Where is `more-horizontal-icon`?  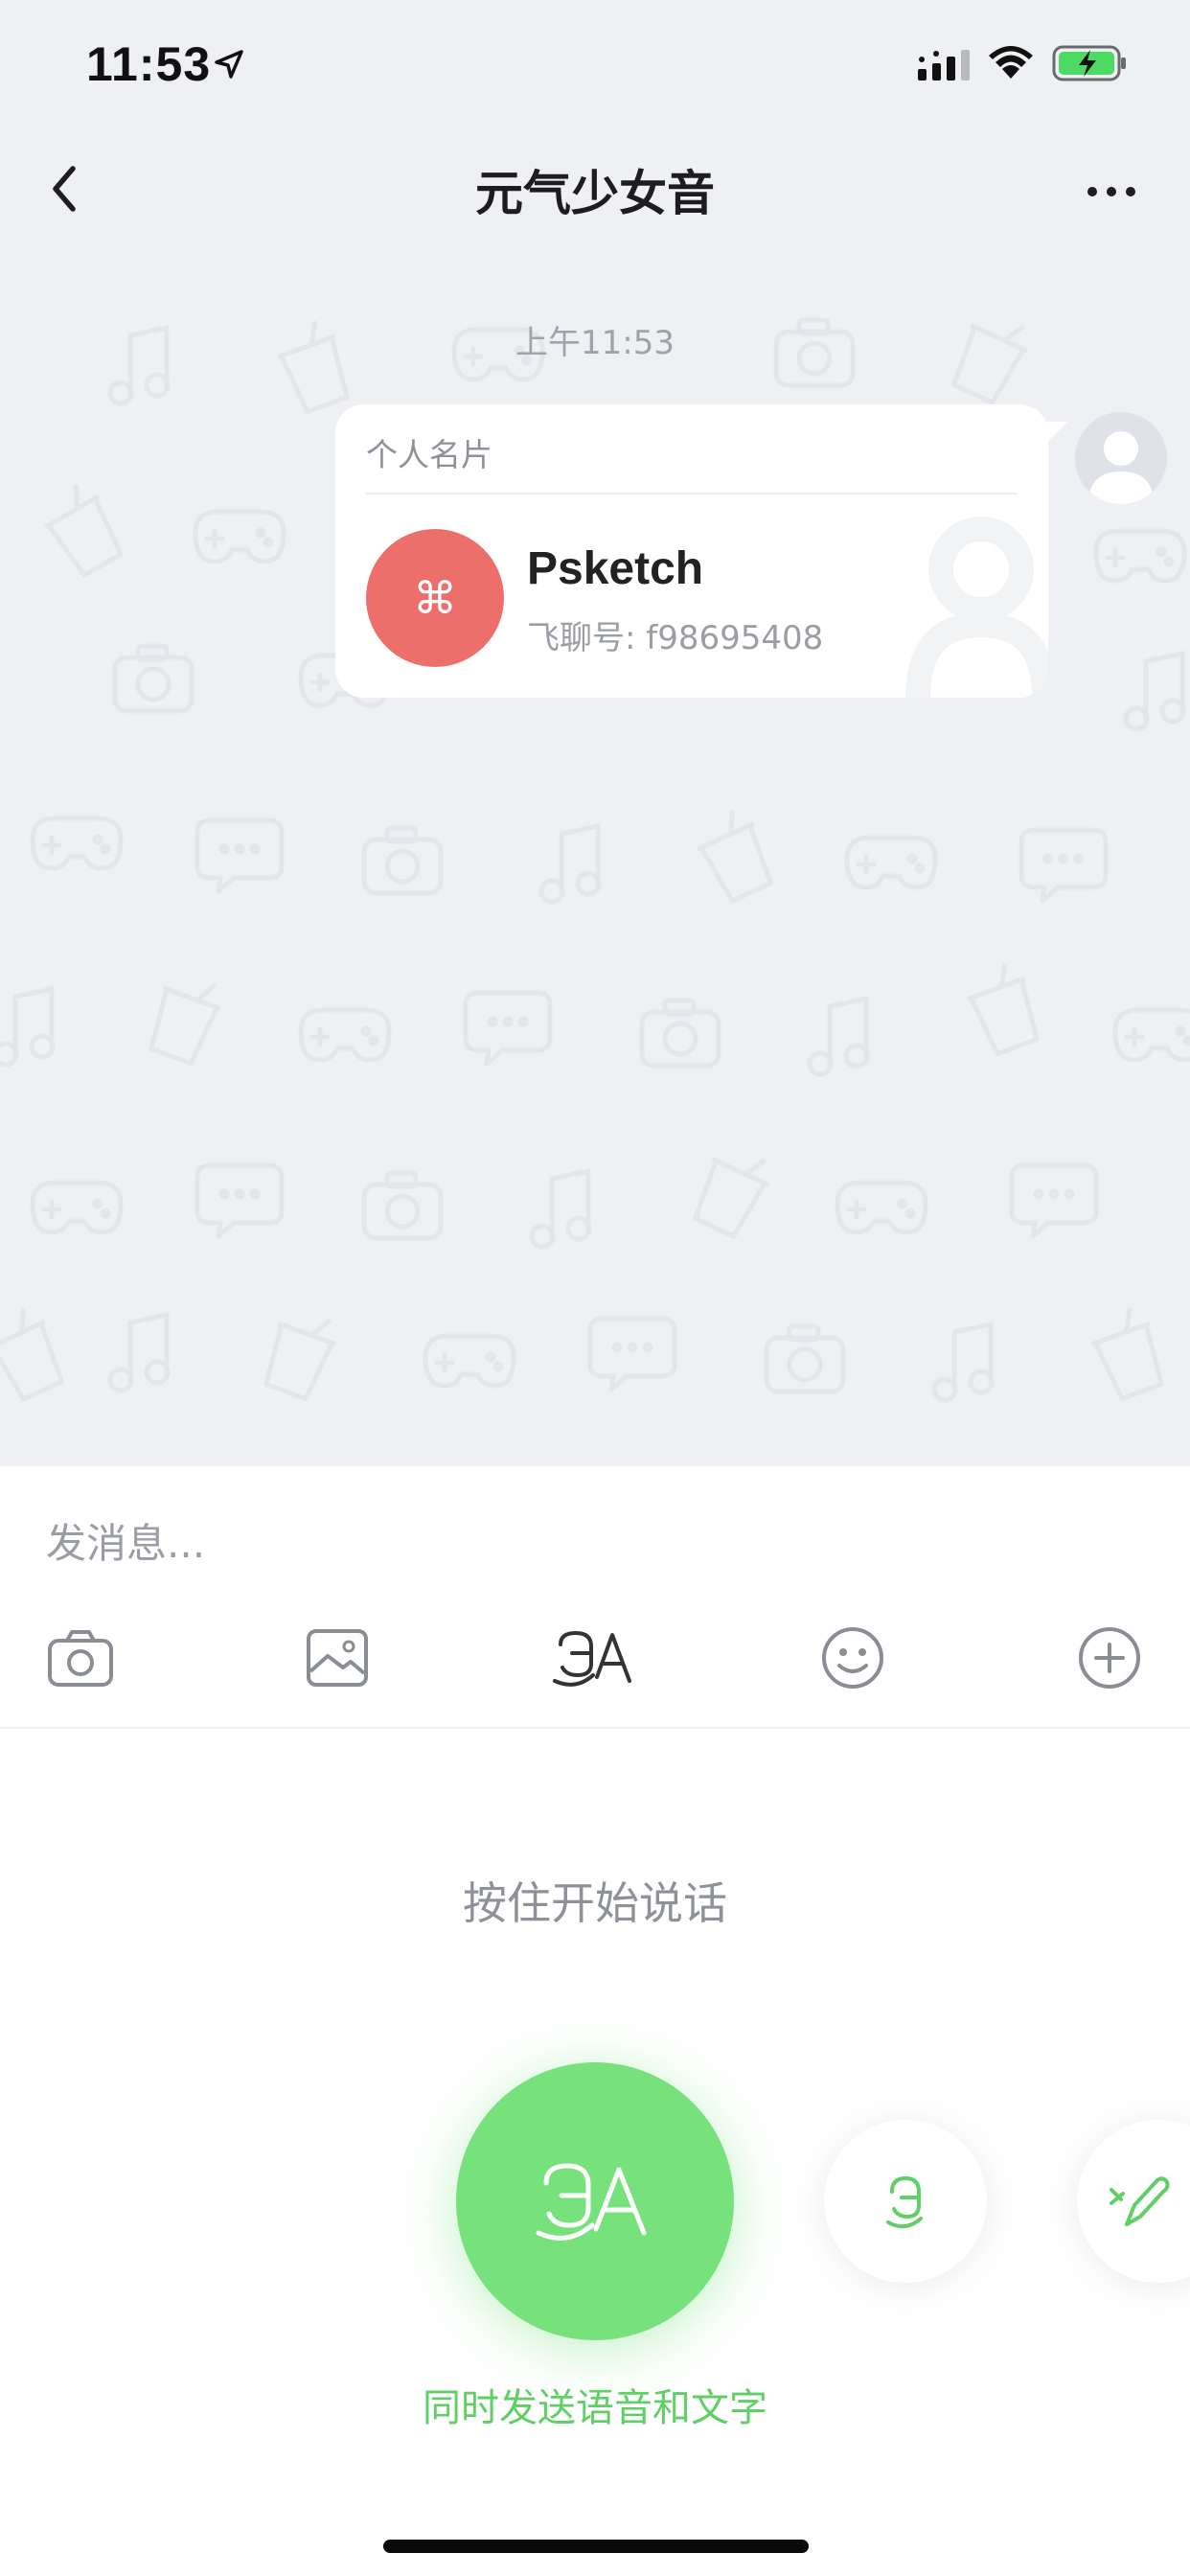 more-horizontal-icon is located at coordinates (1111, 191).